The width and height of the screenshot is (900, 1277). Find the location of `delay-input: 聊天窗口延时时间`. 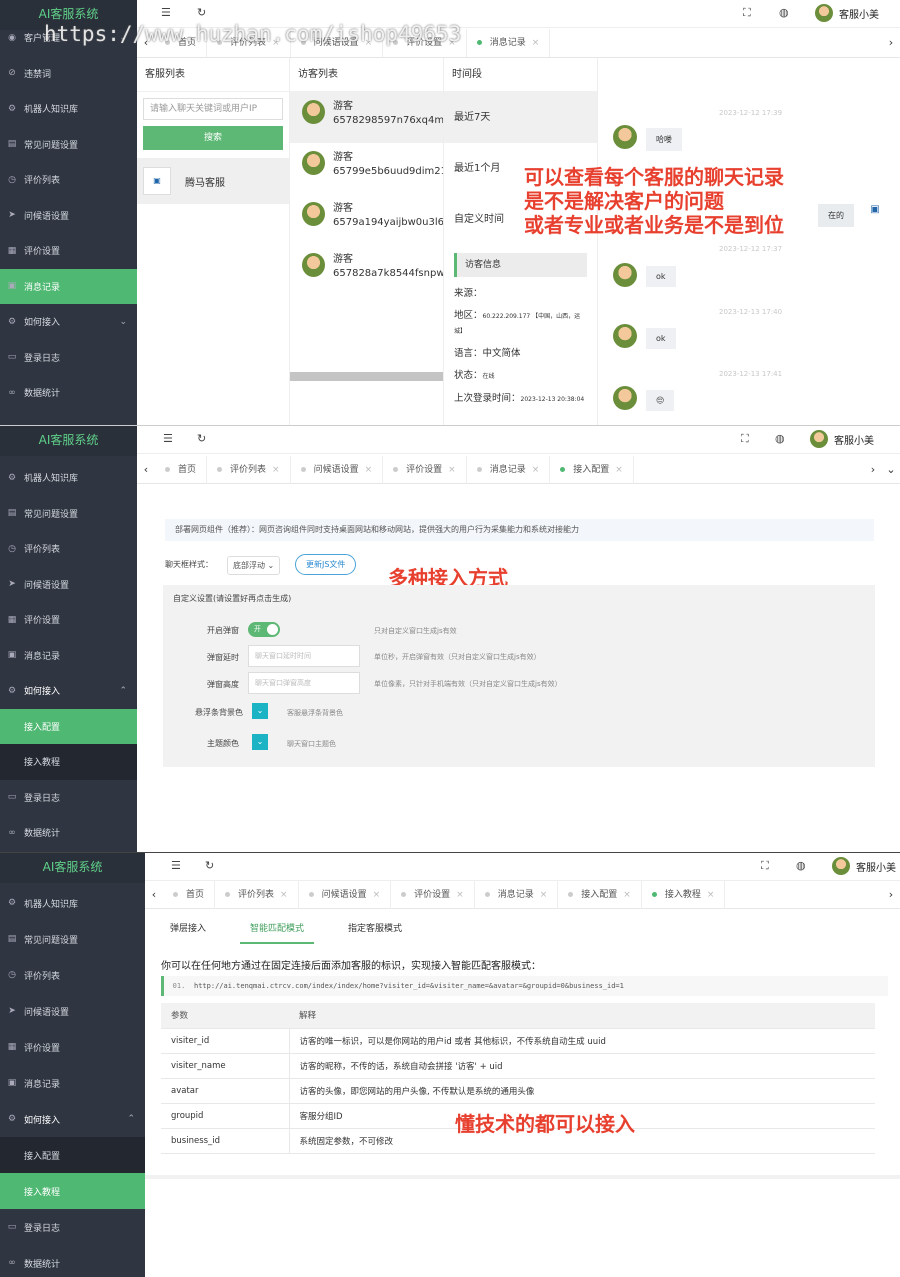

delay-input: 聊天窗口延时时间 is located at coordinates (304, 656).